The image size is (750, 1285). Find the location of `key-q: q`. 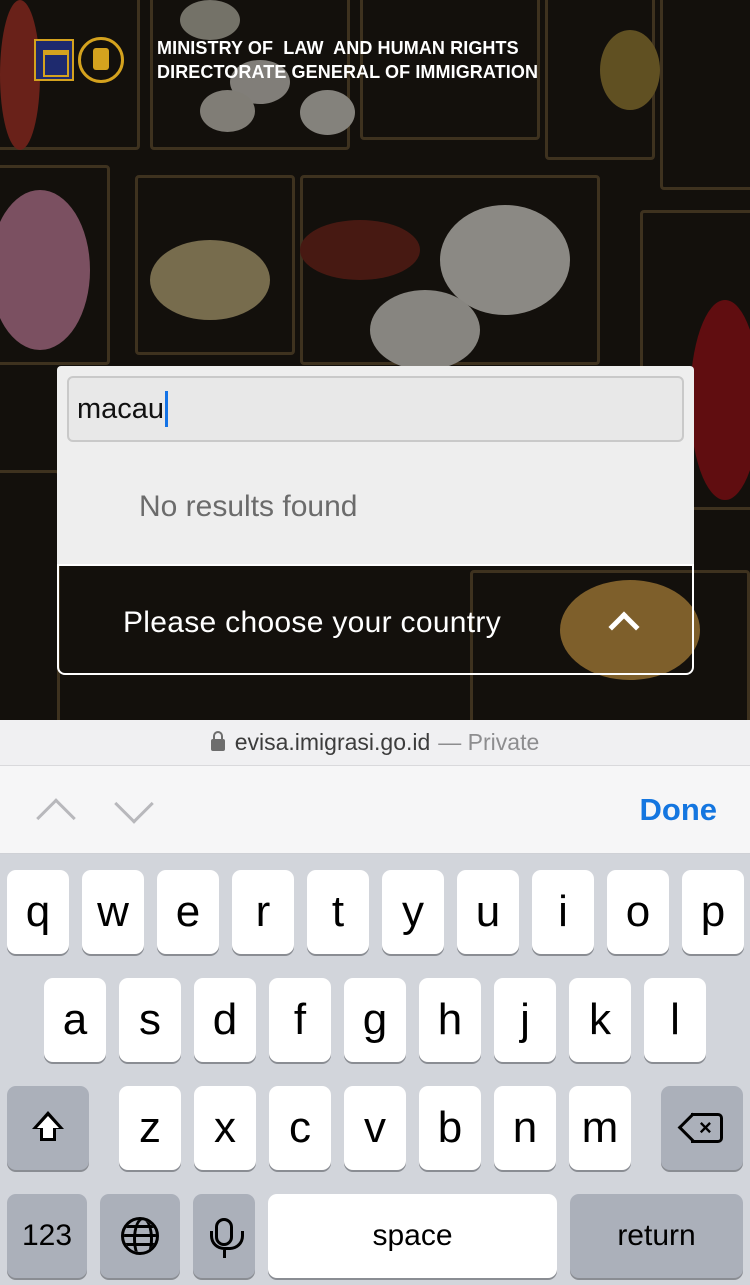

key-q: q is located at coordinates (38, 912).